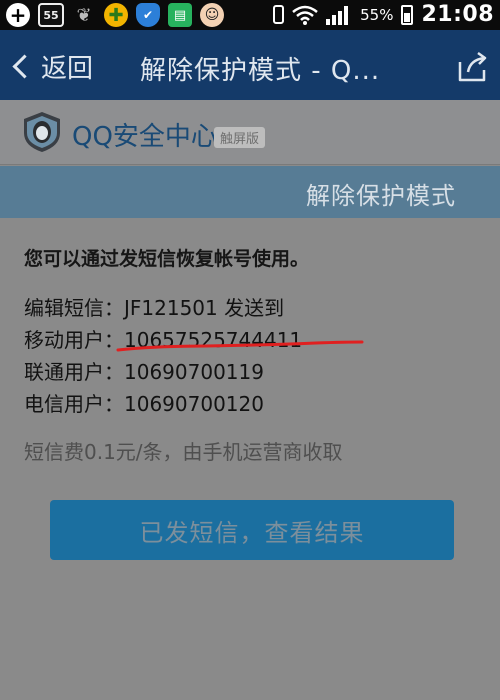 This screenshot has width=500, height=700. What do you see at coordinates (240, 137) in the screenshot?
I see `touch-version-badge: 触屏版` at bounding box center [240, 137].